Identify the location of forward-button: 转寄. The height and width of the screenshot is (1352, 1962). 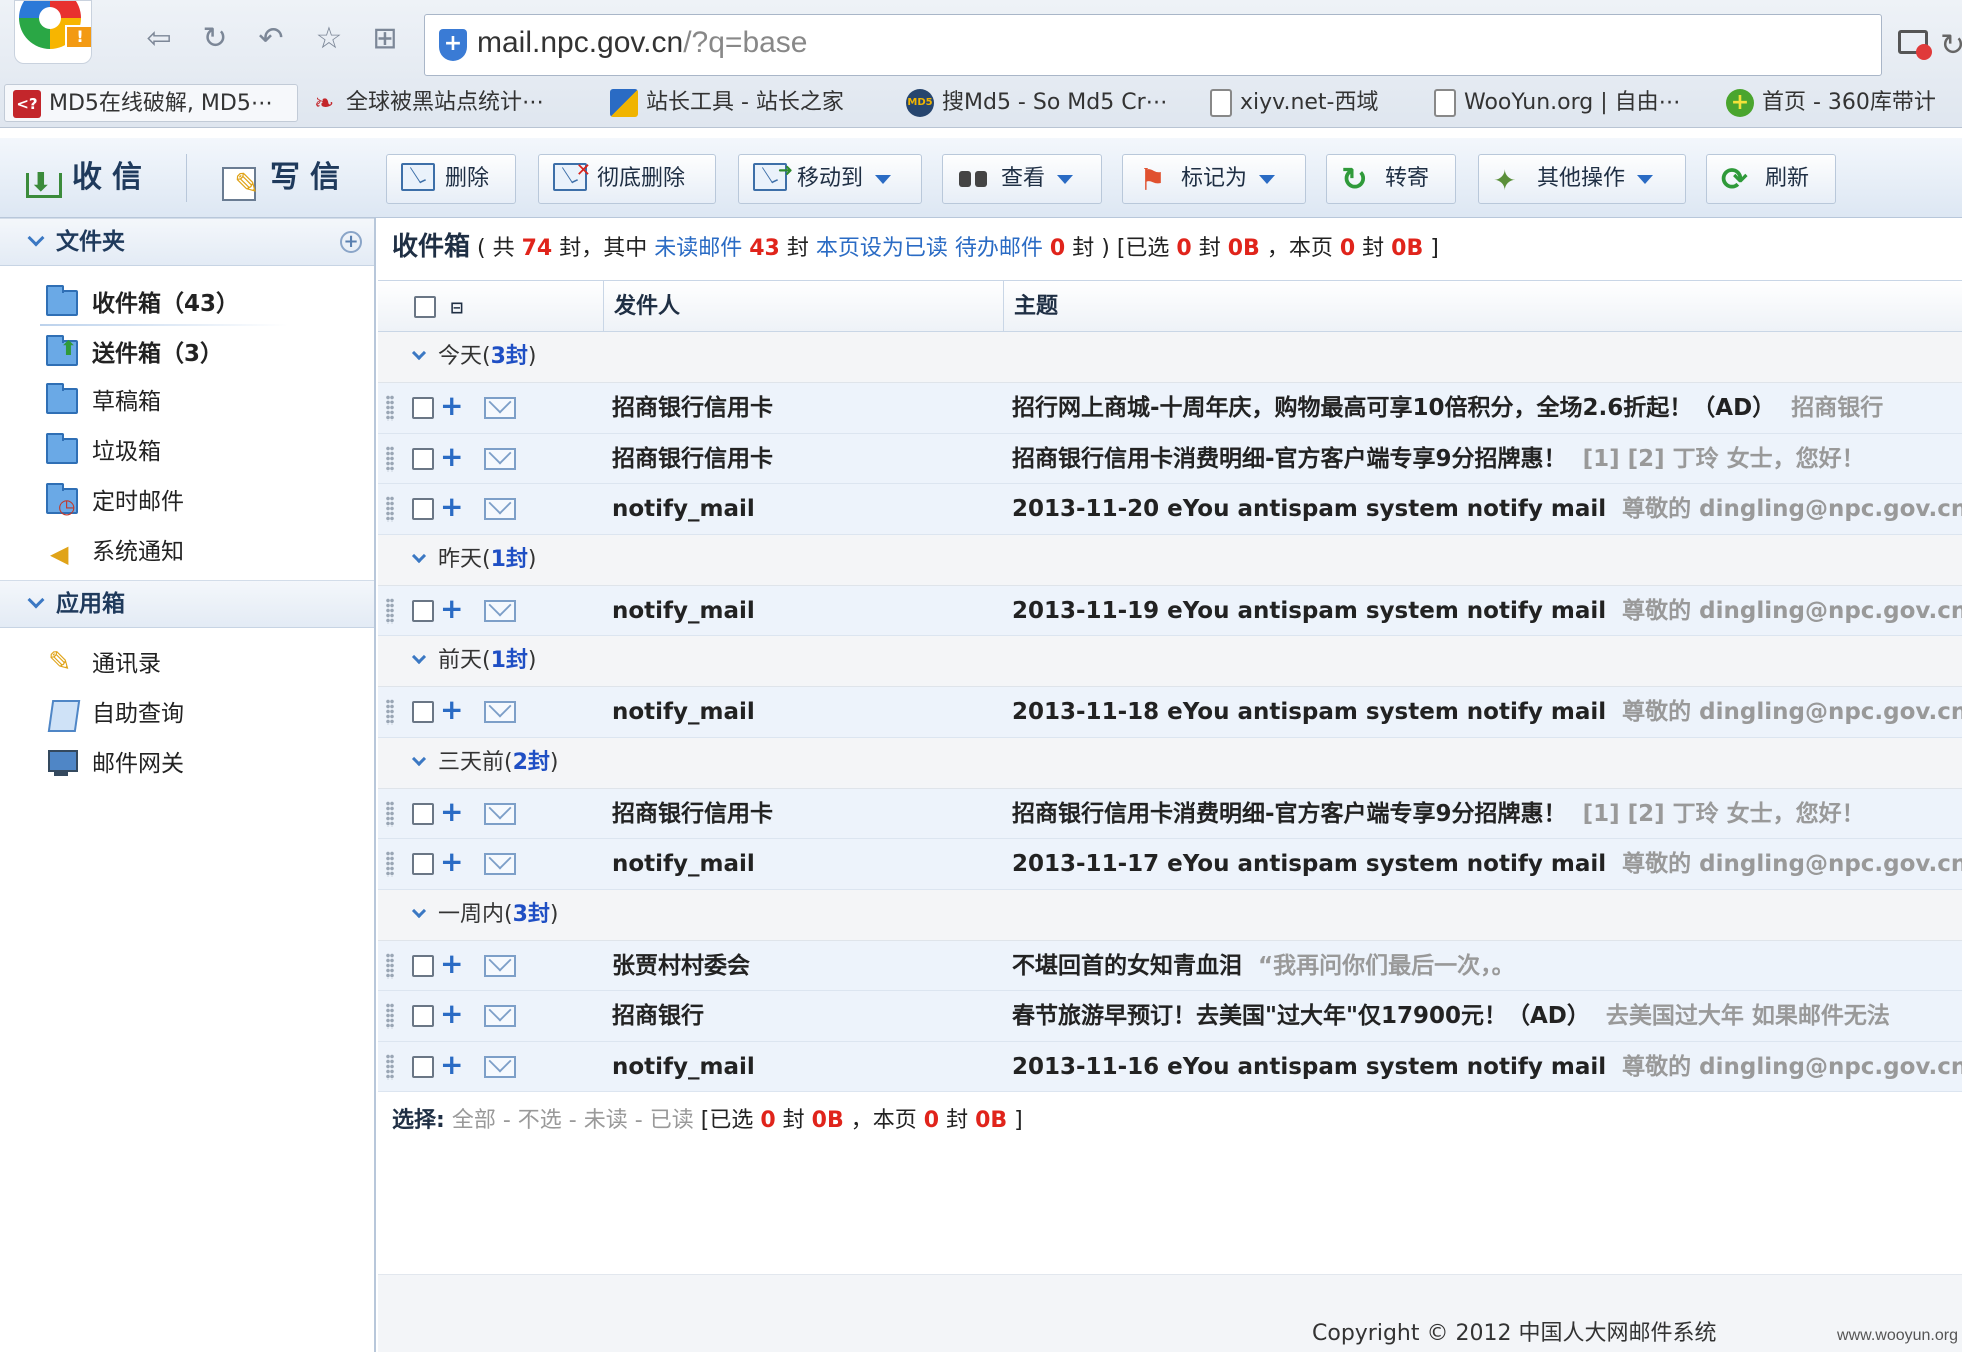
(1391, 179).